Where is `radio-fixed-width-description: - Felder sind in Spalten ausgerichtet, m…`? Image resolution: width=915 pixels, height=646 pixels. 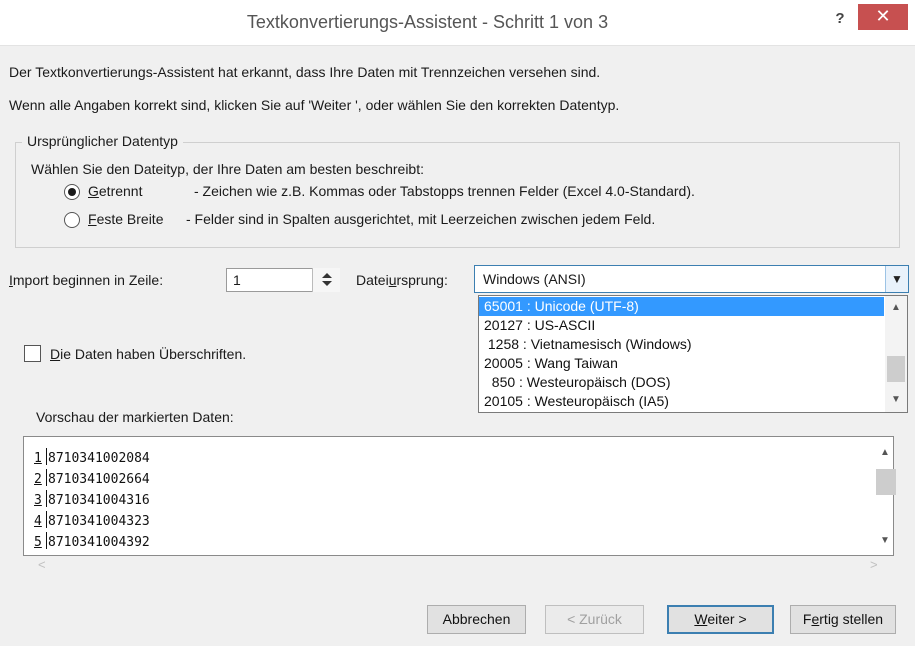 radio-fixed-width-description: - Felder sind in Spalten ausgerichtet, m… is located at coordinates (421, 219).